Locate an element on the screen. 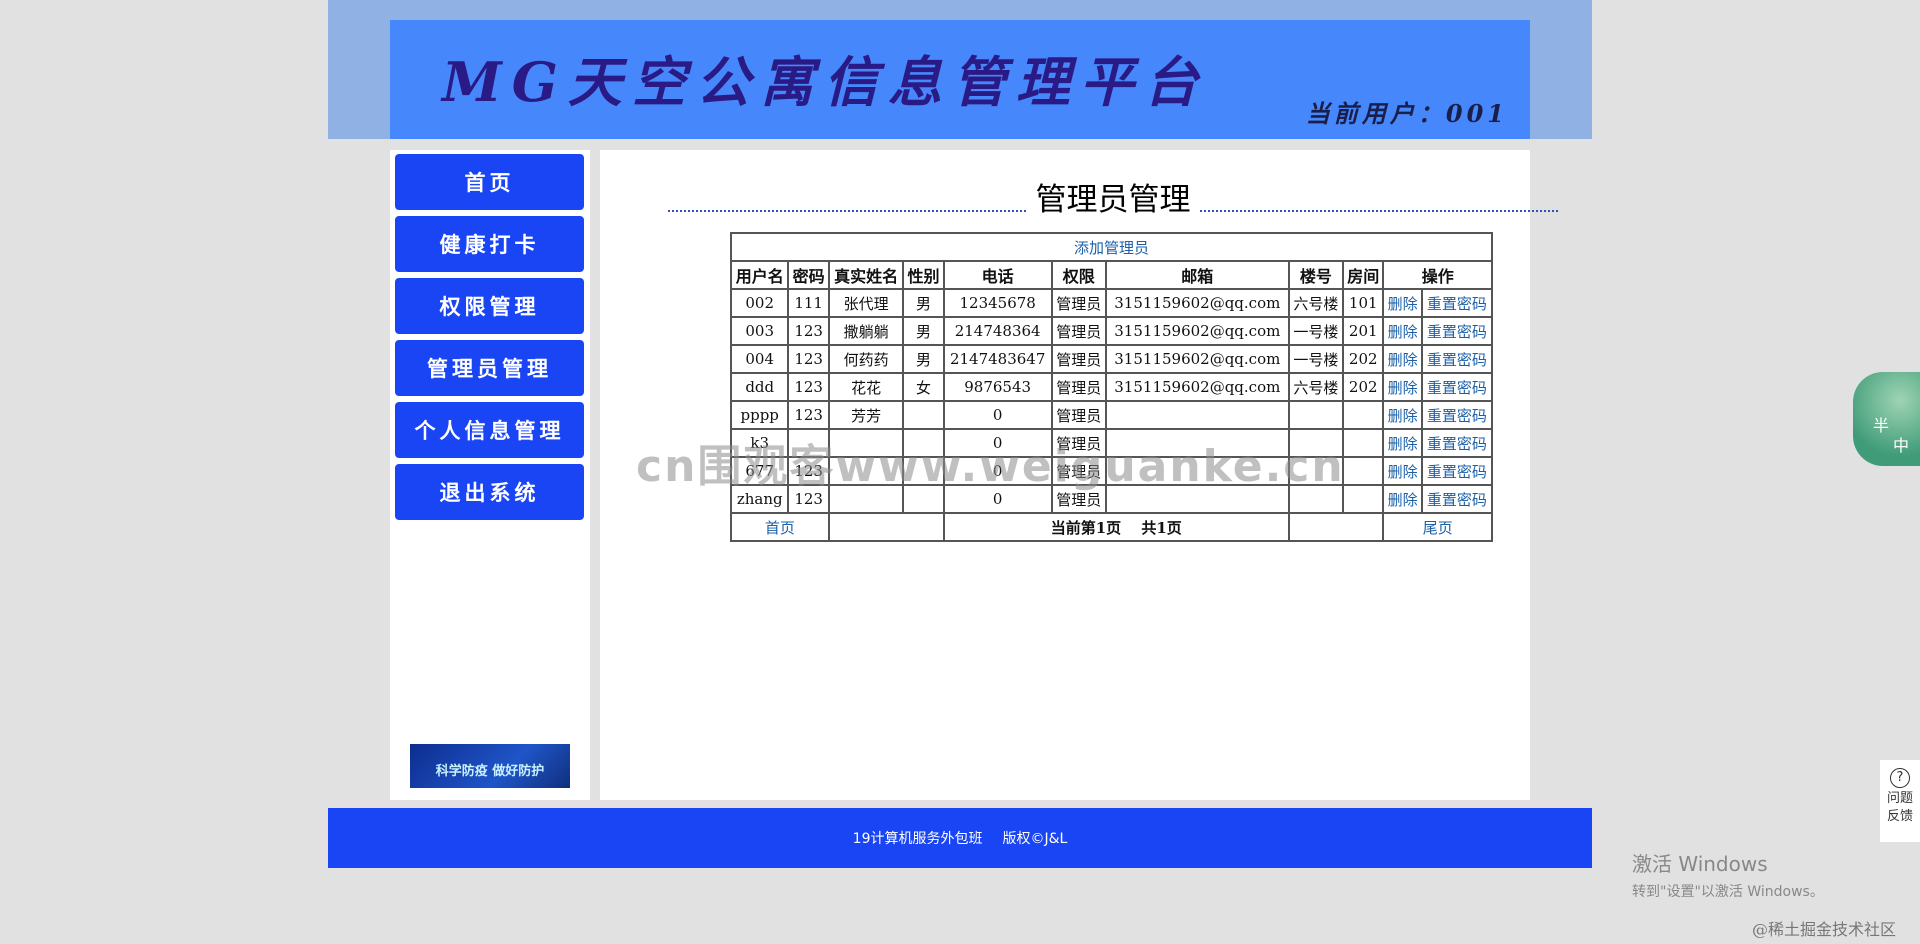 The image size is (1920, 944). column-header: 权限 is located at coordinates (1078, 275).